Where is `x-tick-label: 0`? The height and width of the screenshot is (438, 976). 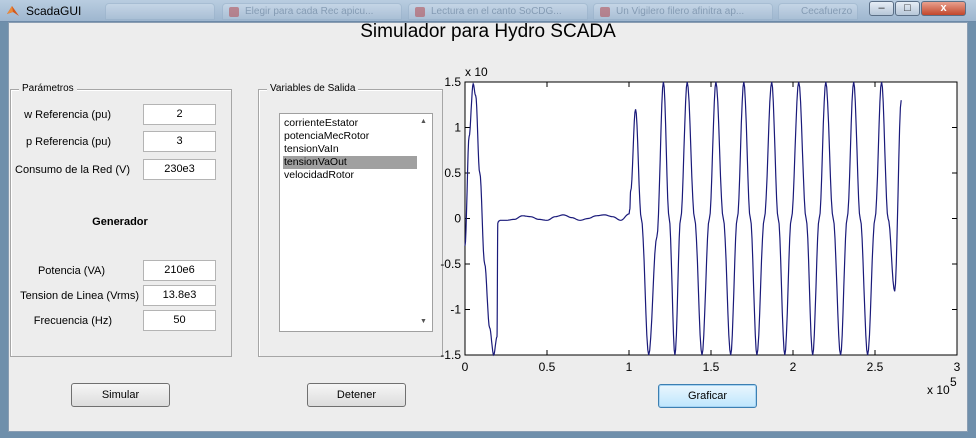
x-tick-label: 0 is located at coordinates (465, 367).